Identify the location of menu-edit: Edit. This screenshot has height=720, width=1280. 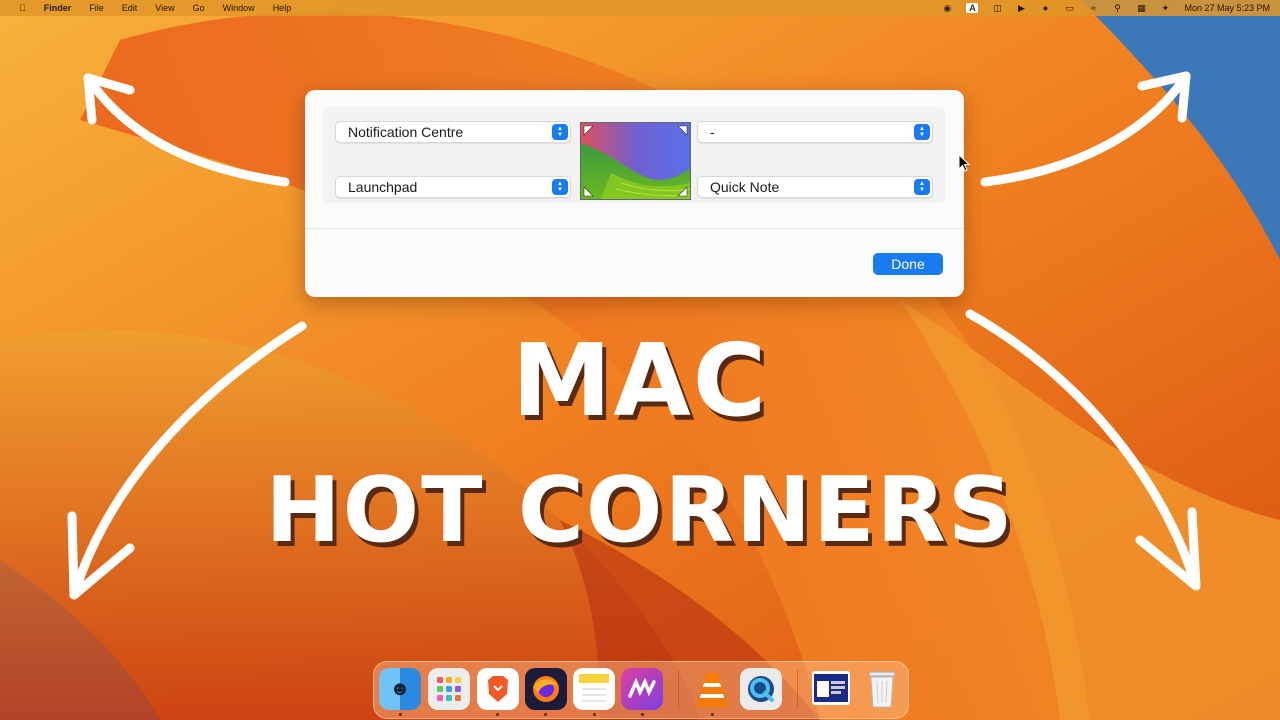
(130, 8).